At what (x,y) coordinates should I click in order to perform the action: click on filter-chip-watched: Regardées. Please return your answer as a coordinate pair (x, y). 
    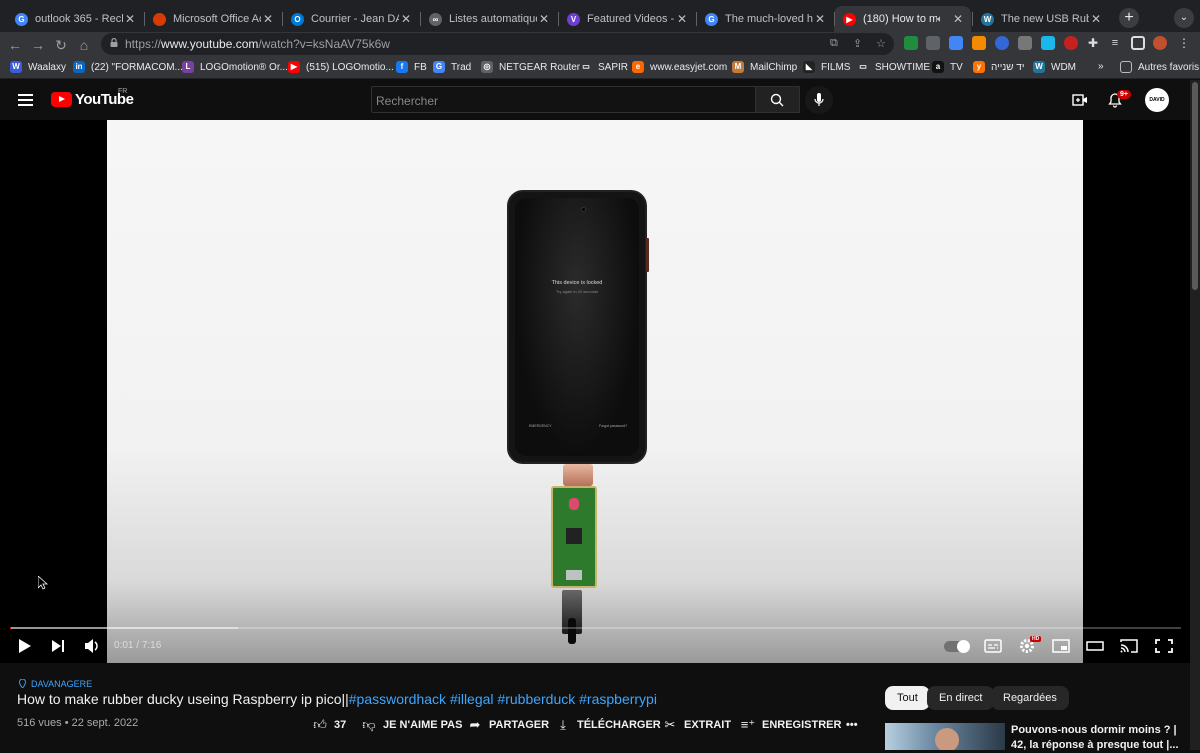
    Looking at the image, I should click on (1030, 698).